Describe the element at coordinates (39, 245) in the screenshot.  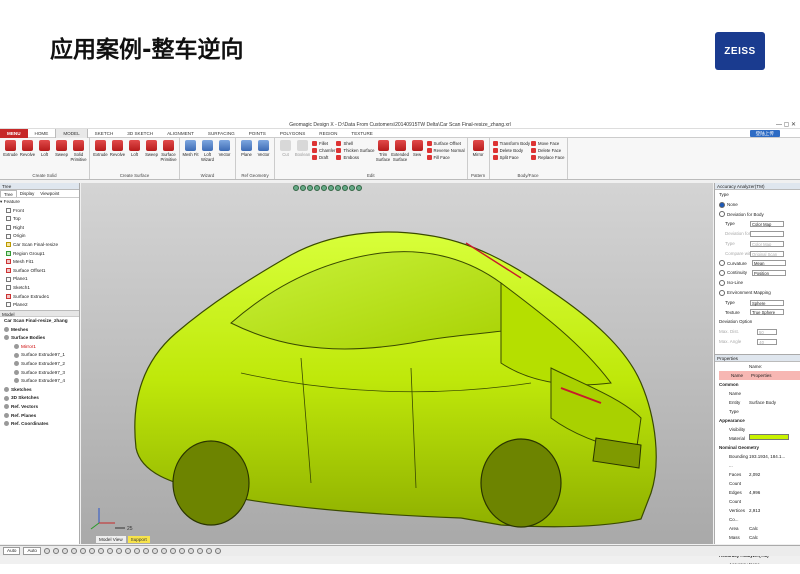
I see `tree-item-car-scan-final-resize: Car Scan Final-resize` at that location.